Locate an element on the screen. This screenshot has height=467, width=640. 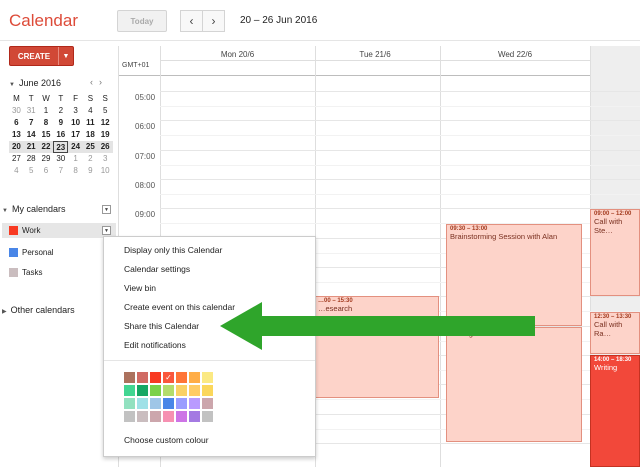
day-header-mon: Mon 20/6 is located at coordinates (237, 54).